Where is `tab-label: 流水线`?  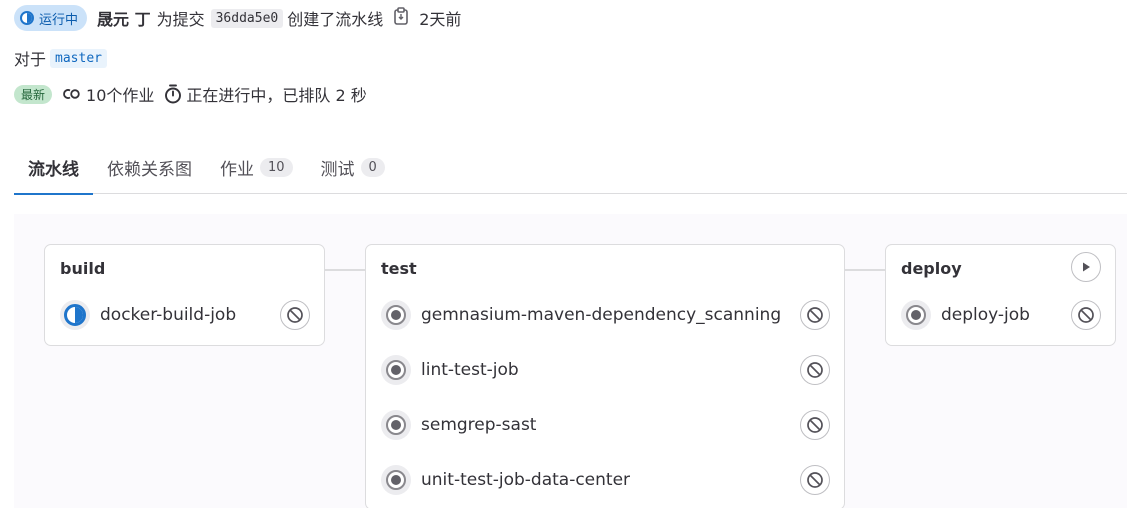
tab-label: 流水线 is located at coordinates (53, 169).